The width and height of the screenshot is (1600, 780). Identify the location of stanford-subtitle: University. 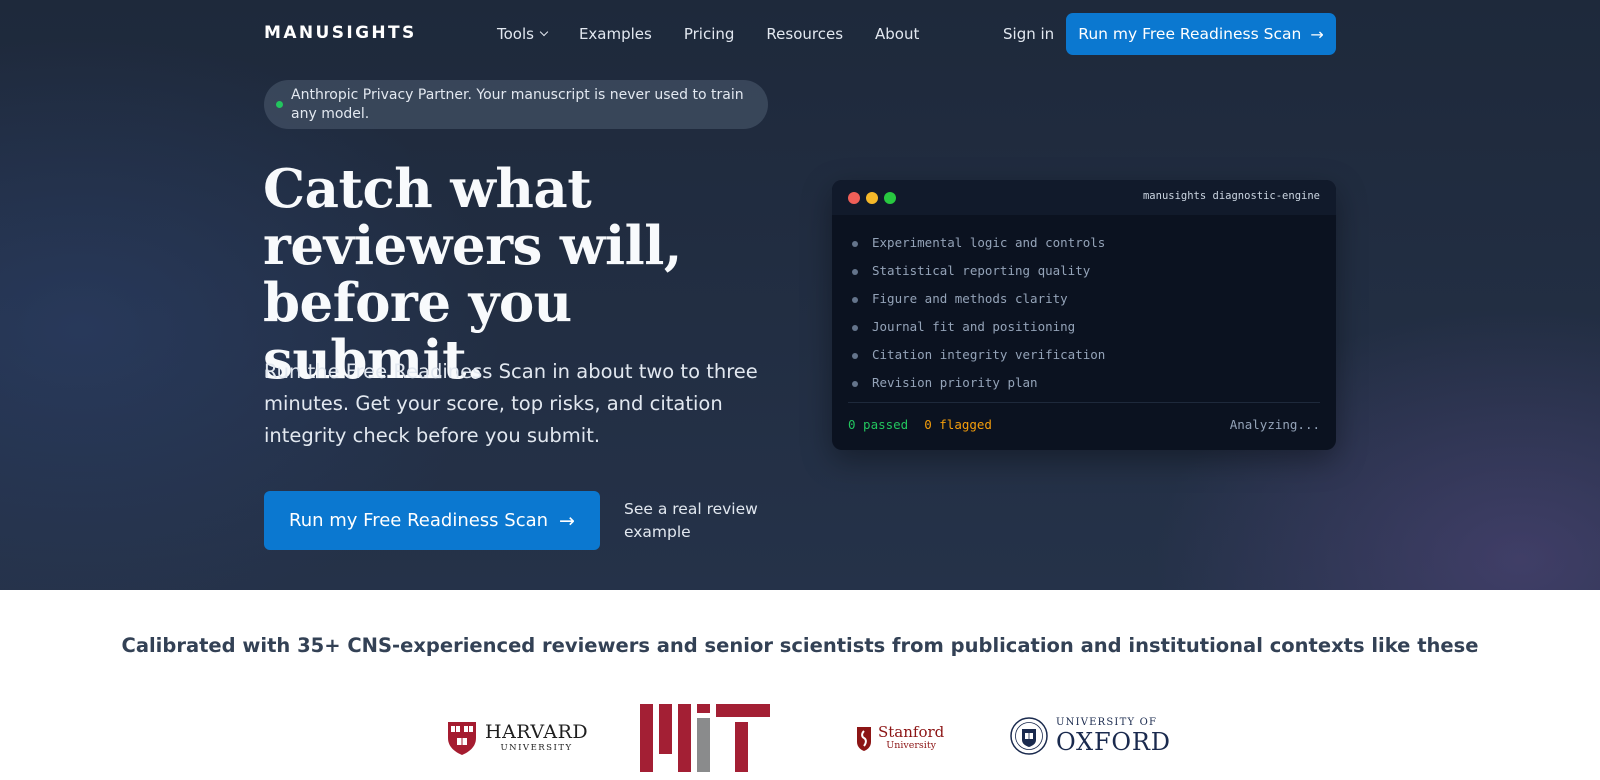
(911, 745).